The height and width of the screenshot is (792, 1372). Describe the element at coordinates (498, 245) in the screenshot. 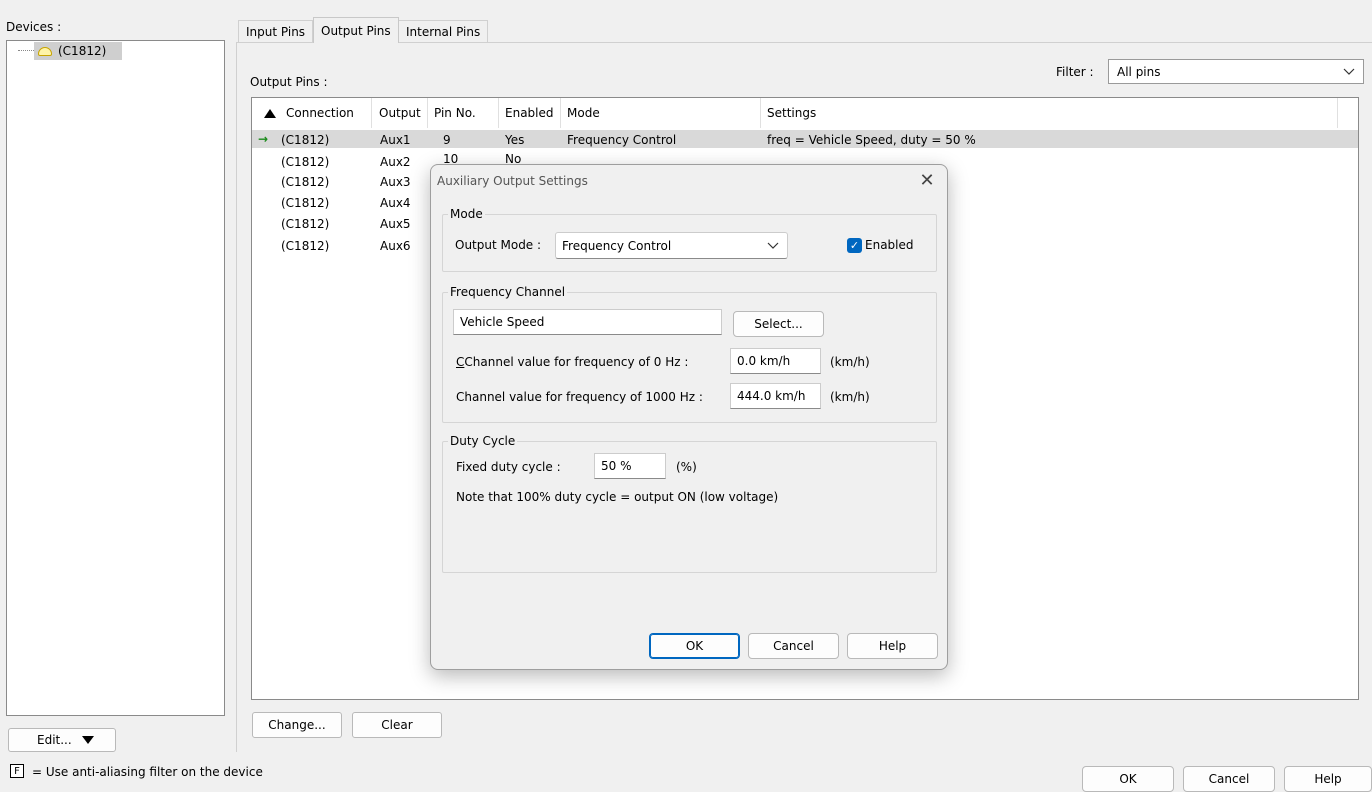

I see `output-mode-label: Output Mode :` at that location.